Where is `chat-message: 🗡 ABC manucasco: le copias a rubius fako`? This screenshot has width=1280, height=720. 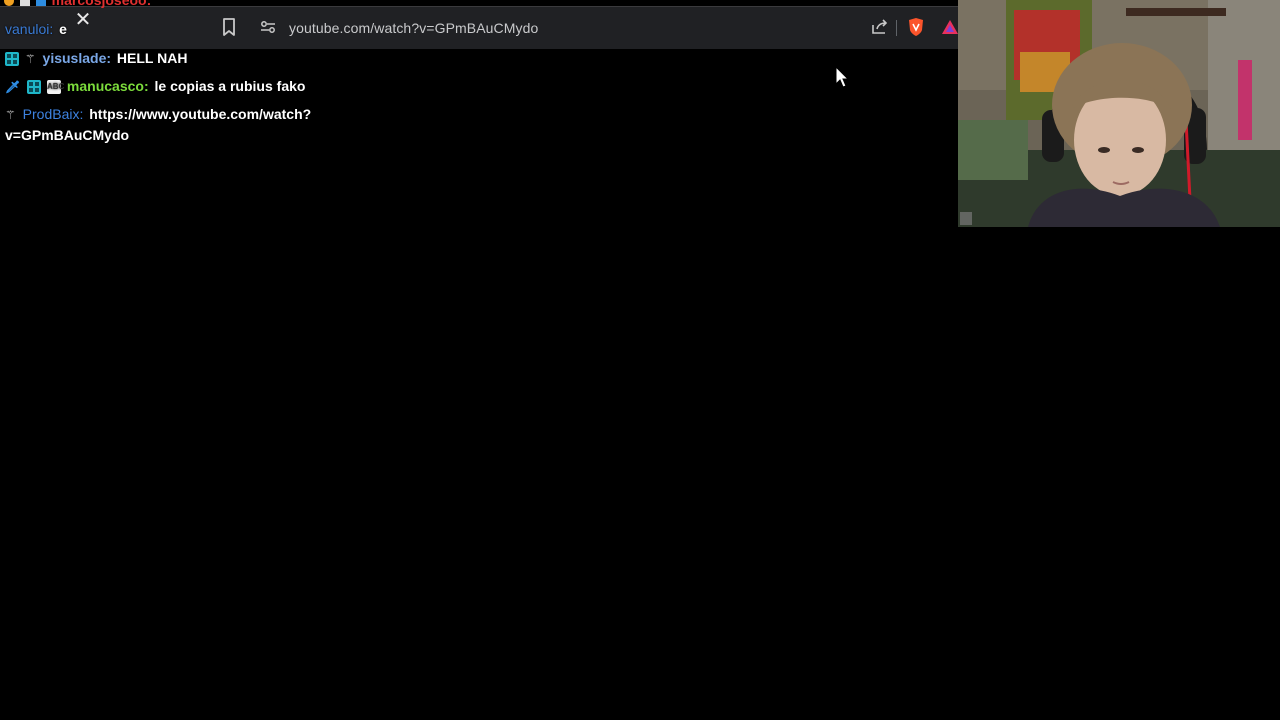
chat-message: 🗡 ABC manucasco: le copias a rubius fako is located at coordinates (155, 86).